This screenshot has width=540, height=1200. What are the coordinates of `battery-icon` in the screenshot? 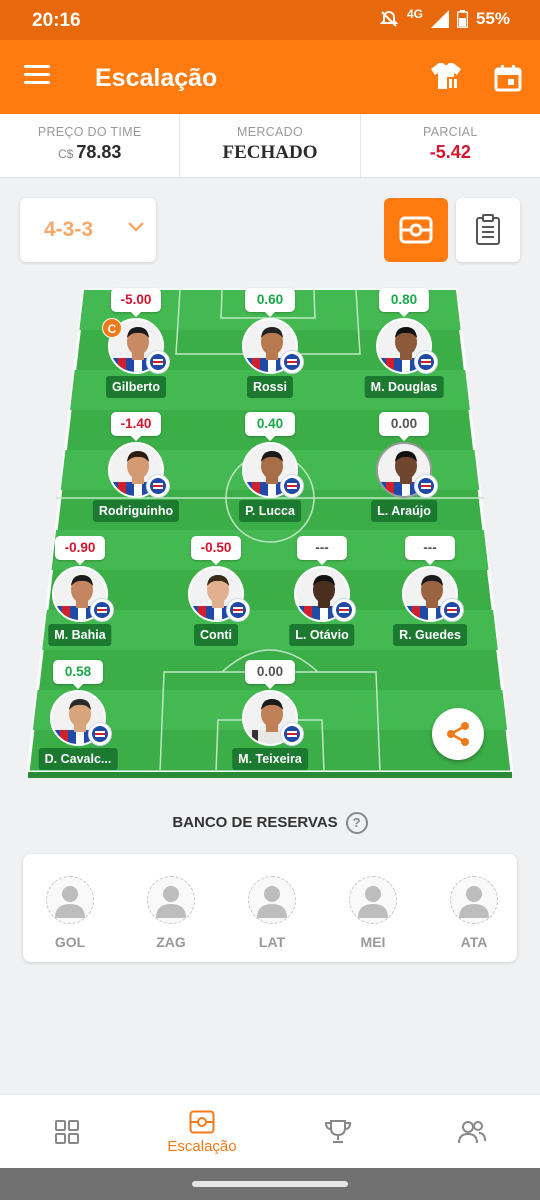 It's located at (462, 19).